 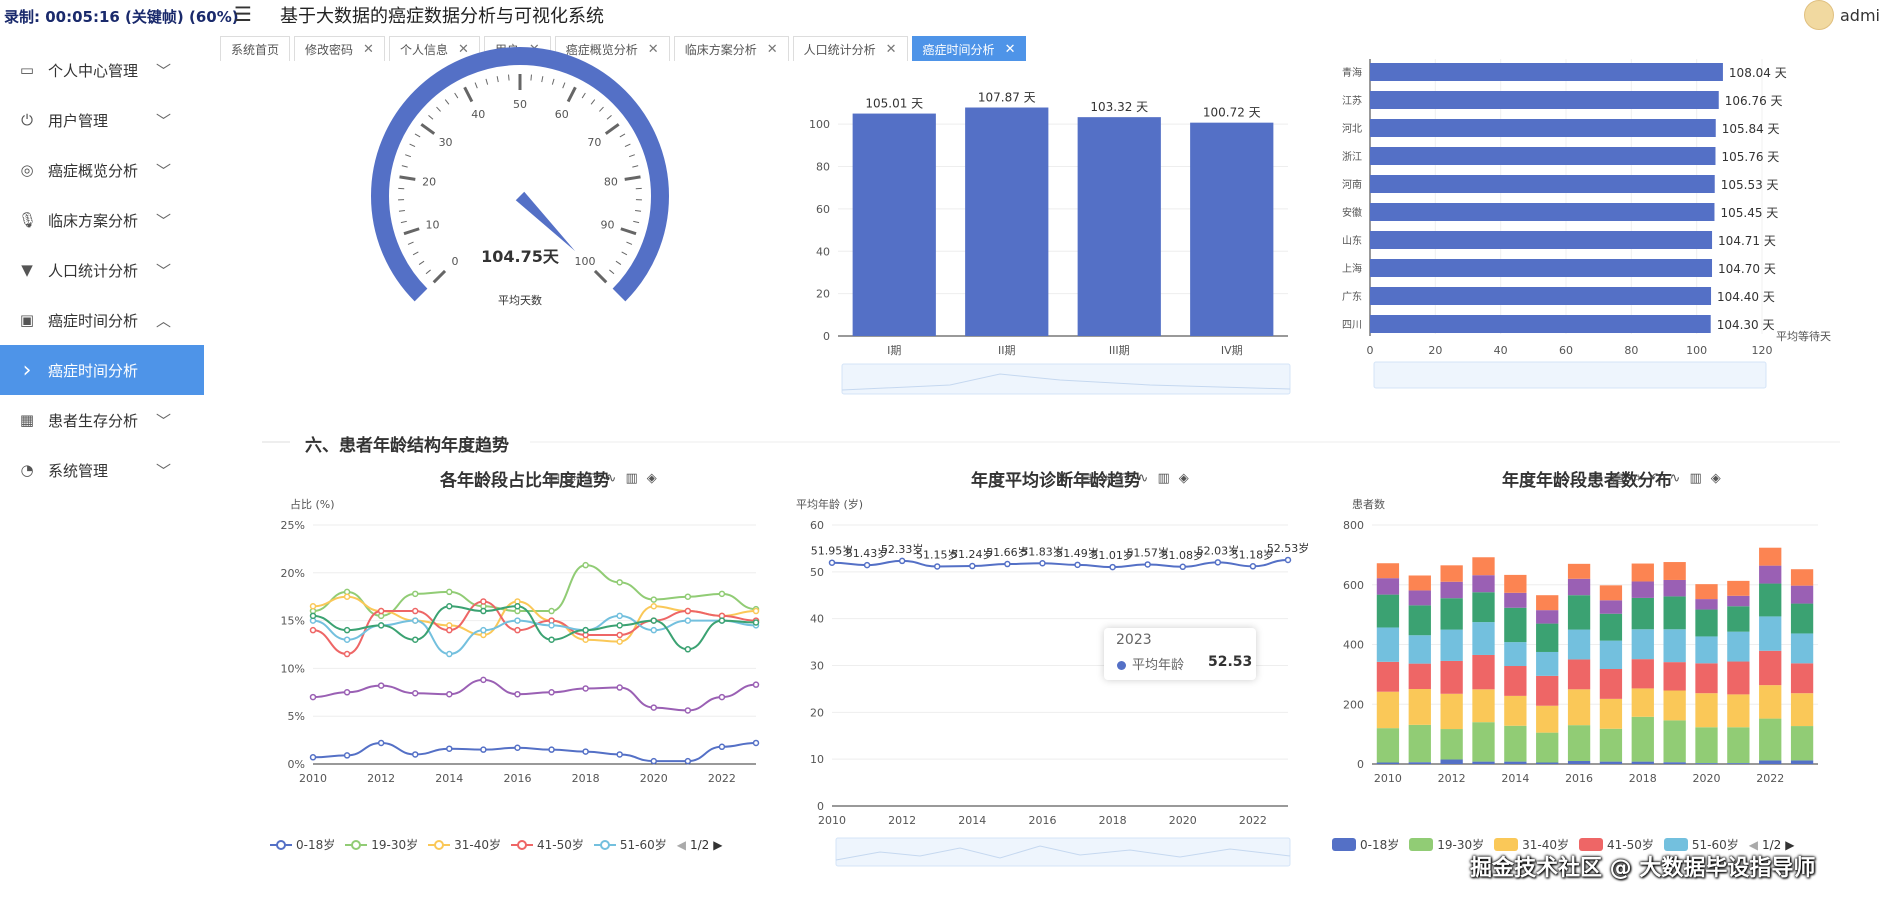 What do you see at coordinates (643, 845) in the screenshot?
I see `legend-label: 51-60岁` at bounding box center [643, 845].